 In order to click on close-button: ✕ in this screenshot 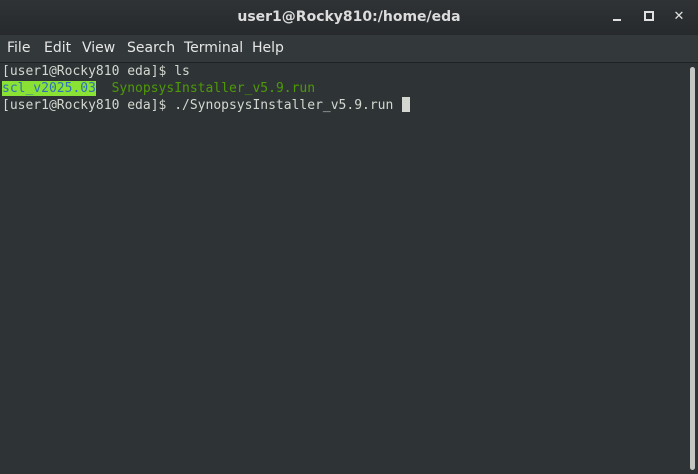, I will do `click(679, 17)`.